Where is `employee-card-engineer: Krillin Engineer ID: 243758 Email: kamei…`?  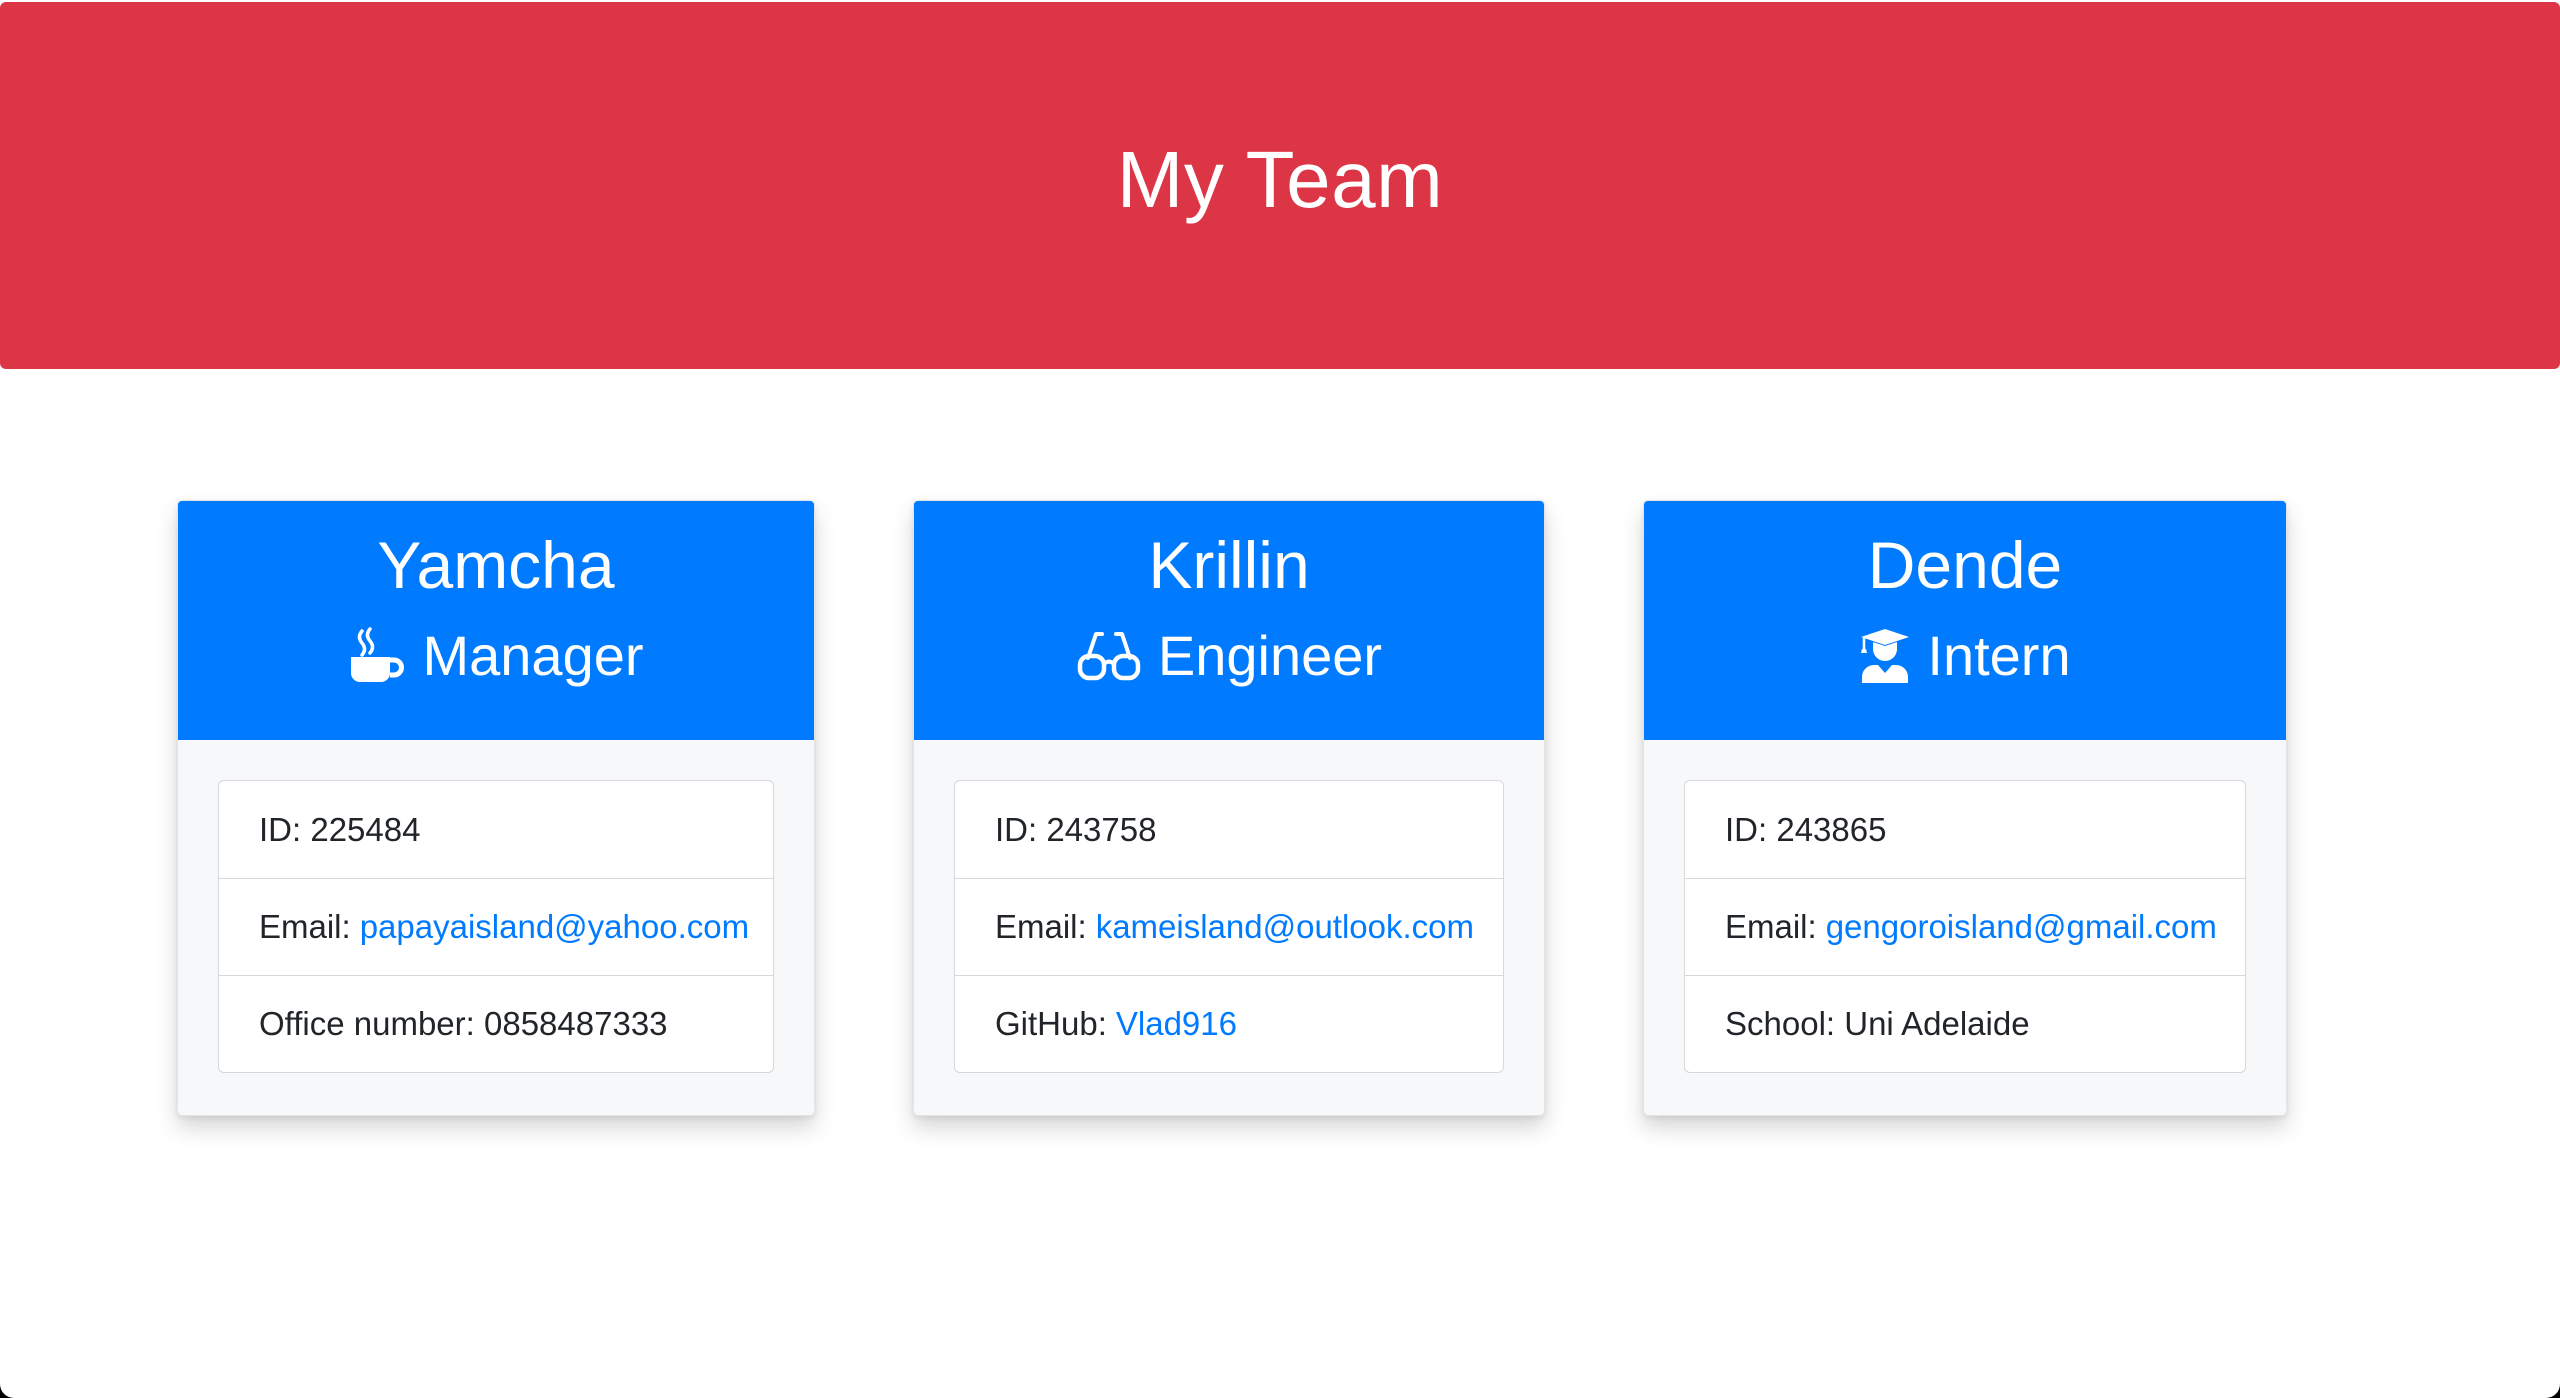
employee-card-engineer: Krillin Engineer ID: 243758 Email: kamei… is located at coordinates (1229, 808).